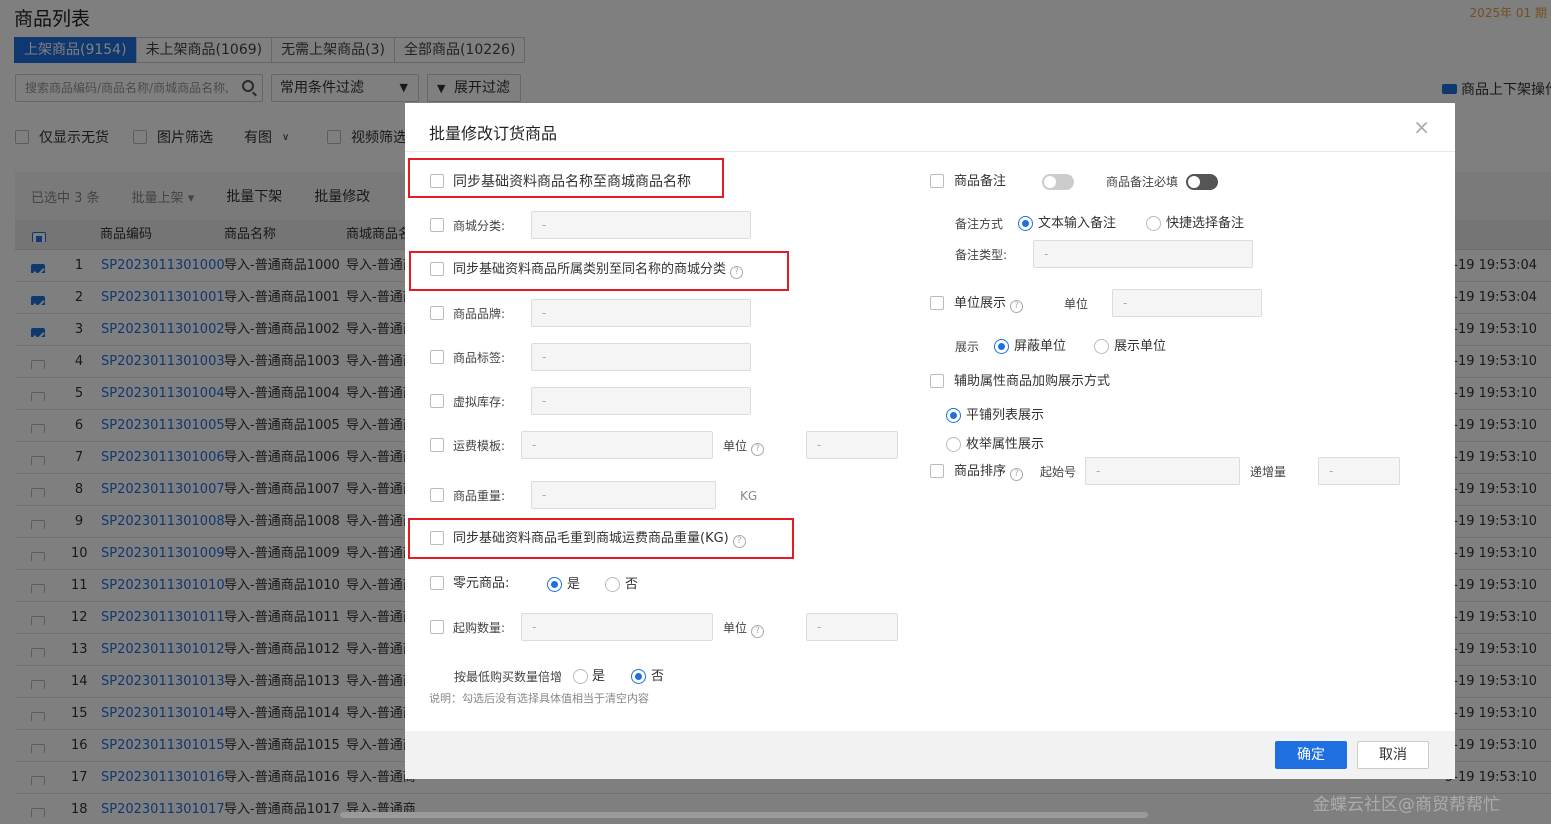 The width and height of the screenshot is (1551, 824). What do you see at coordinates (617, 445) in the screenshot?
I see `freight-template-input: -` at bounding box center [617, 445].